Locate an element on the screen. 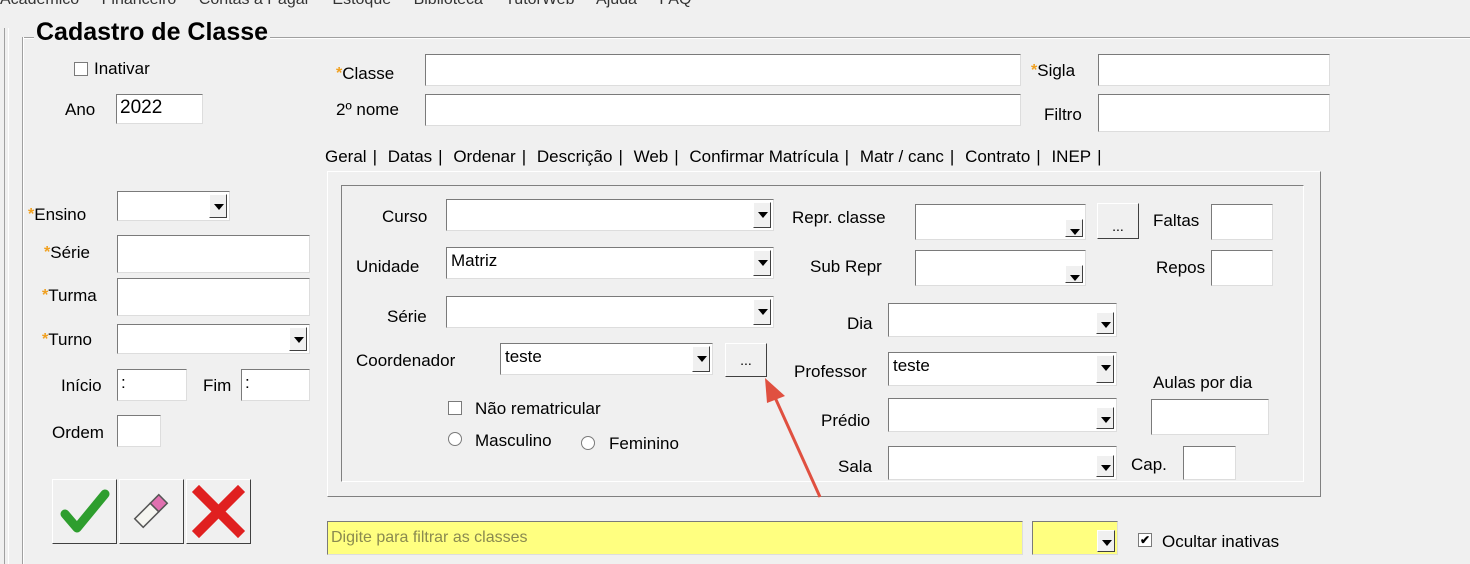 Image resolution: width=1470 pixels, height=564 pixels. sub-repr-select is located at coordinates (1000, 268).